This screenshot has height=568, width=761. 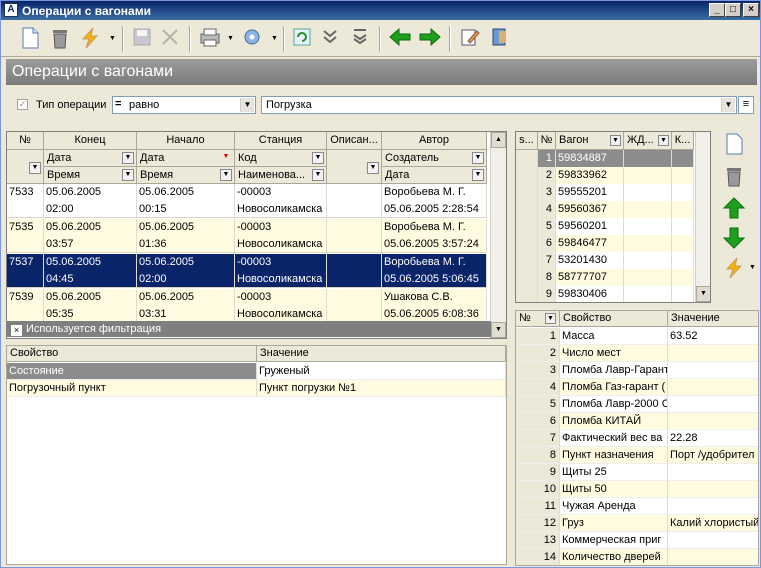 I want to click on clear-filter-icon: ×, so click(x=16, y=330).